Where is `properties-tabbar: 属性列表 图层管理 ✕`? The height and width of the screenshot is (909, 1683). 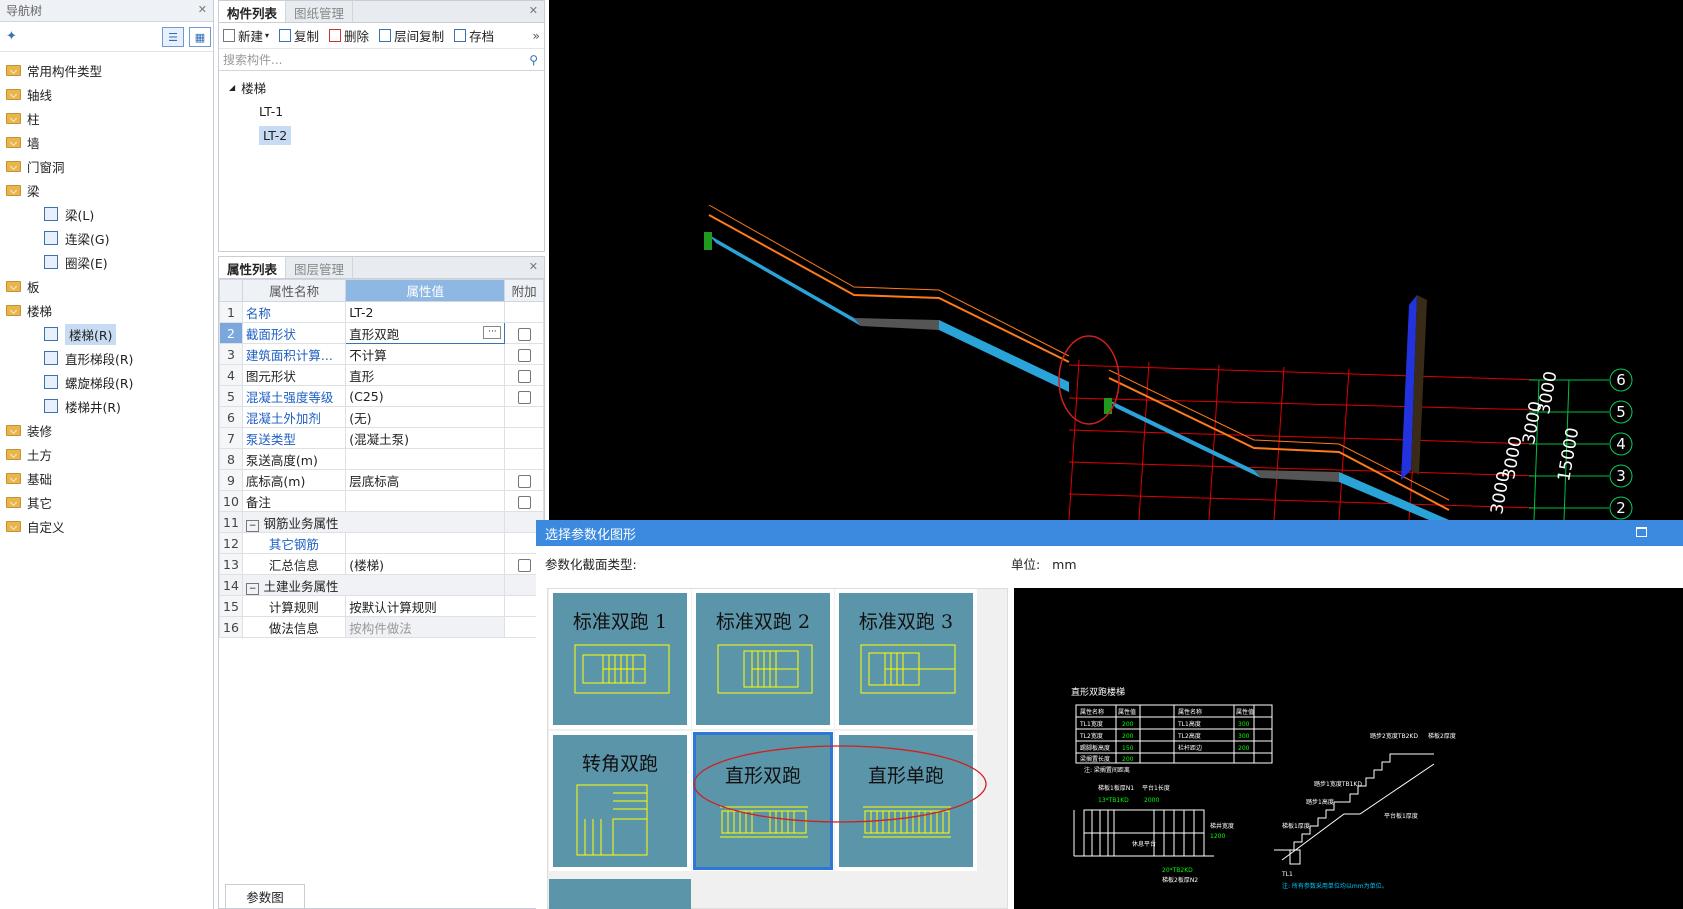
properties-tabbar: 属性列表 图层管理 ✕ is located at coordinates (381, 268).